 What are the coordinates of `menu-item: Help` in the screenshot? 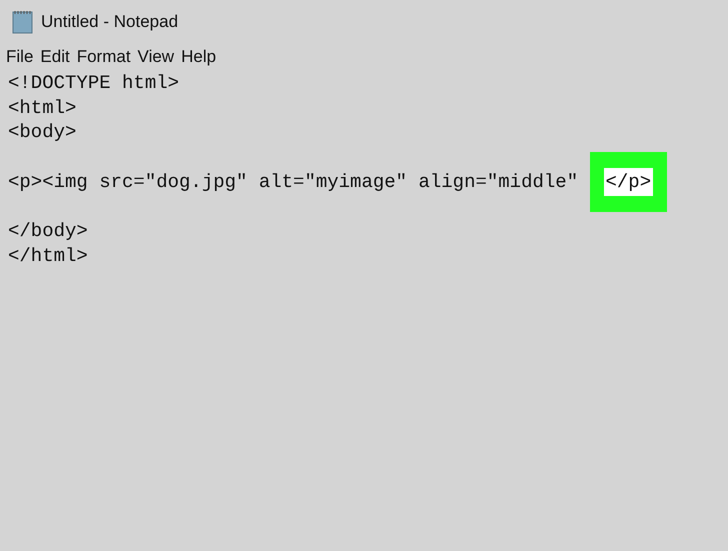 It's located at (198, 57).